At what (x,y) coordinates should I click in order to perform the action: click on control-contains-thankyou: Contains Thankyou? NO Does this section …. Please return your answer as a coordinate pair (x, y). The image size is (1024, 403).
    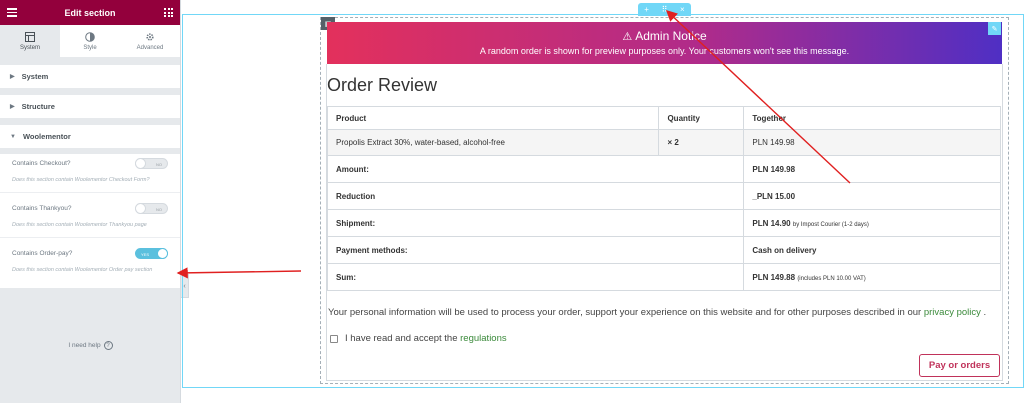
    Looking at the image, I should click on (90, 218).